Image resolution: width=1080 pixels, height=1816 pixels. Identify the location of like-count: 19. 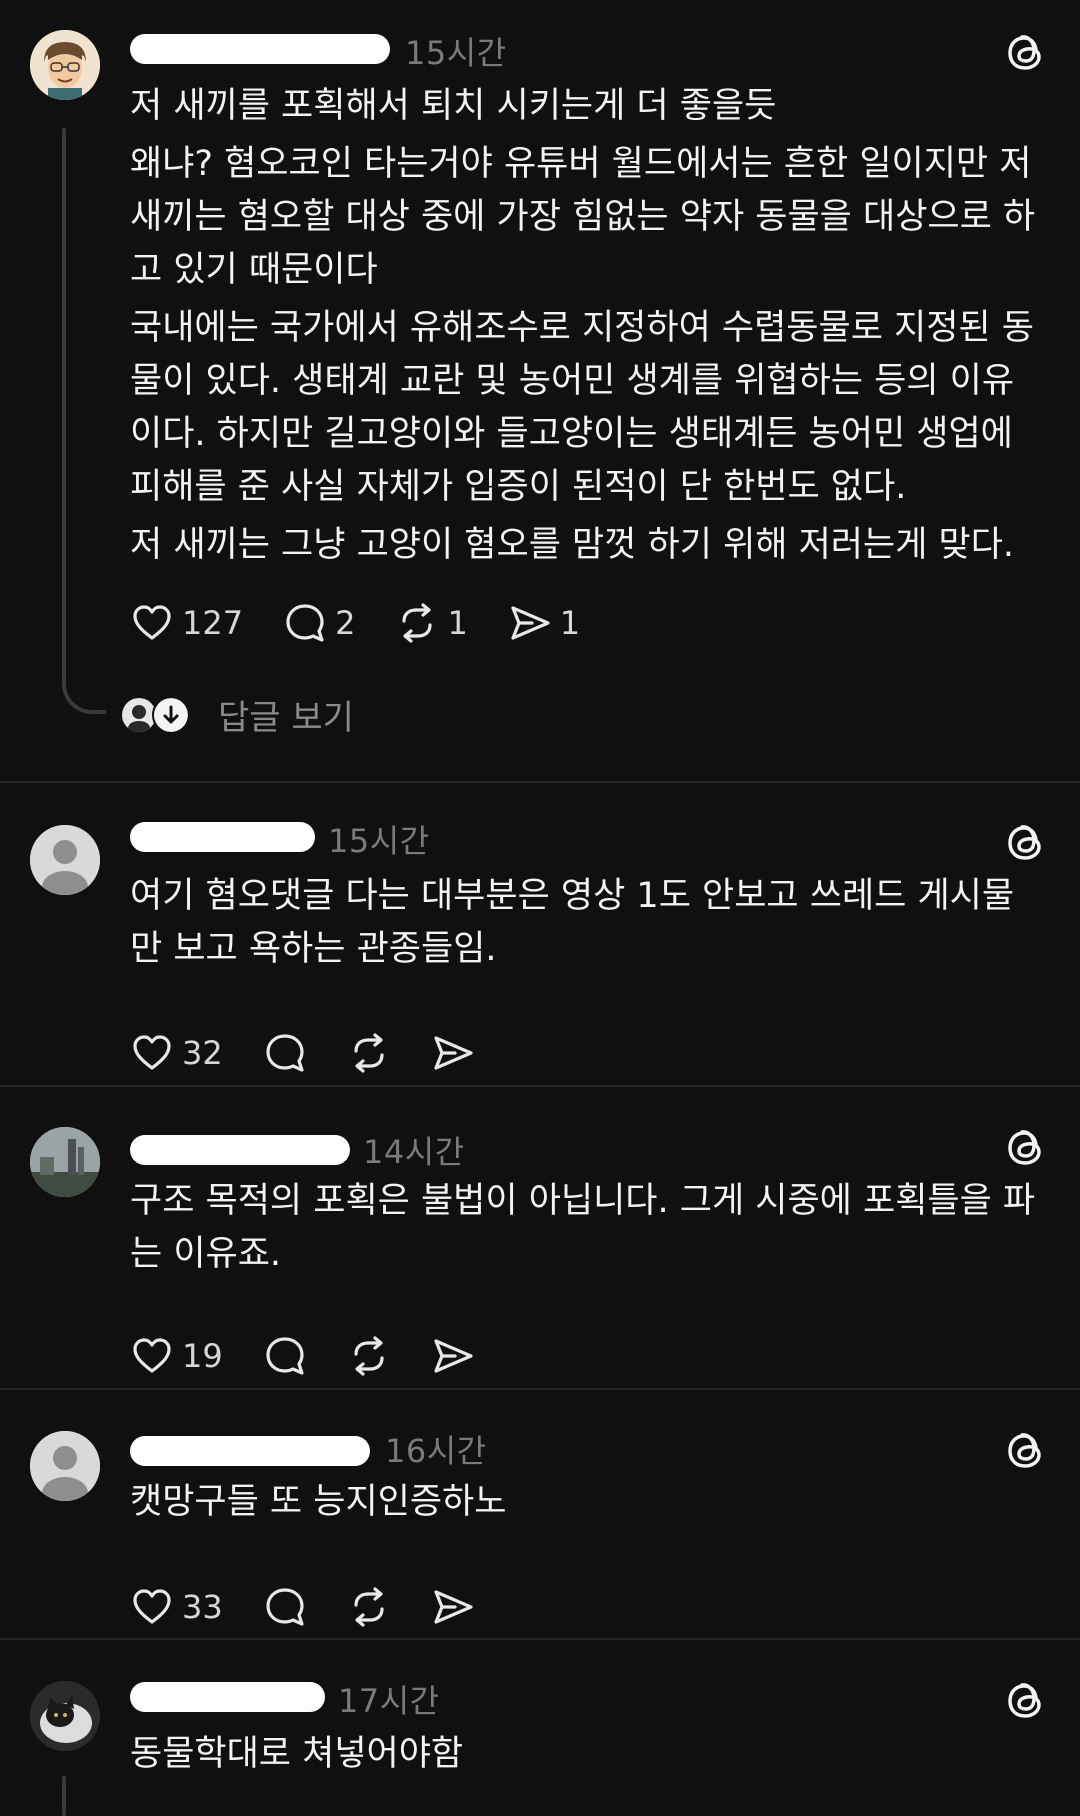
(202, 1356).